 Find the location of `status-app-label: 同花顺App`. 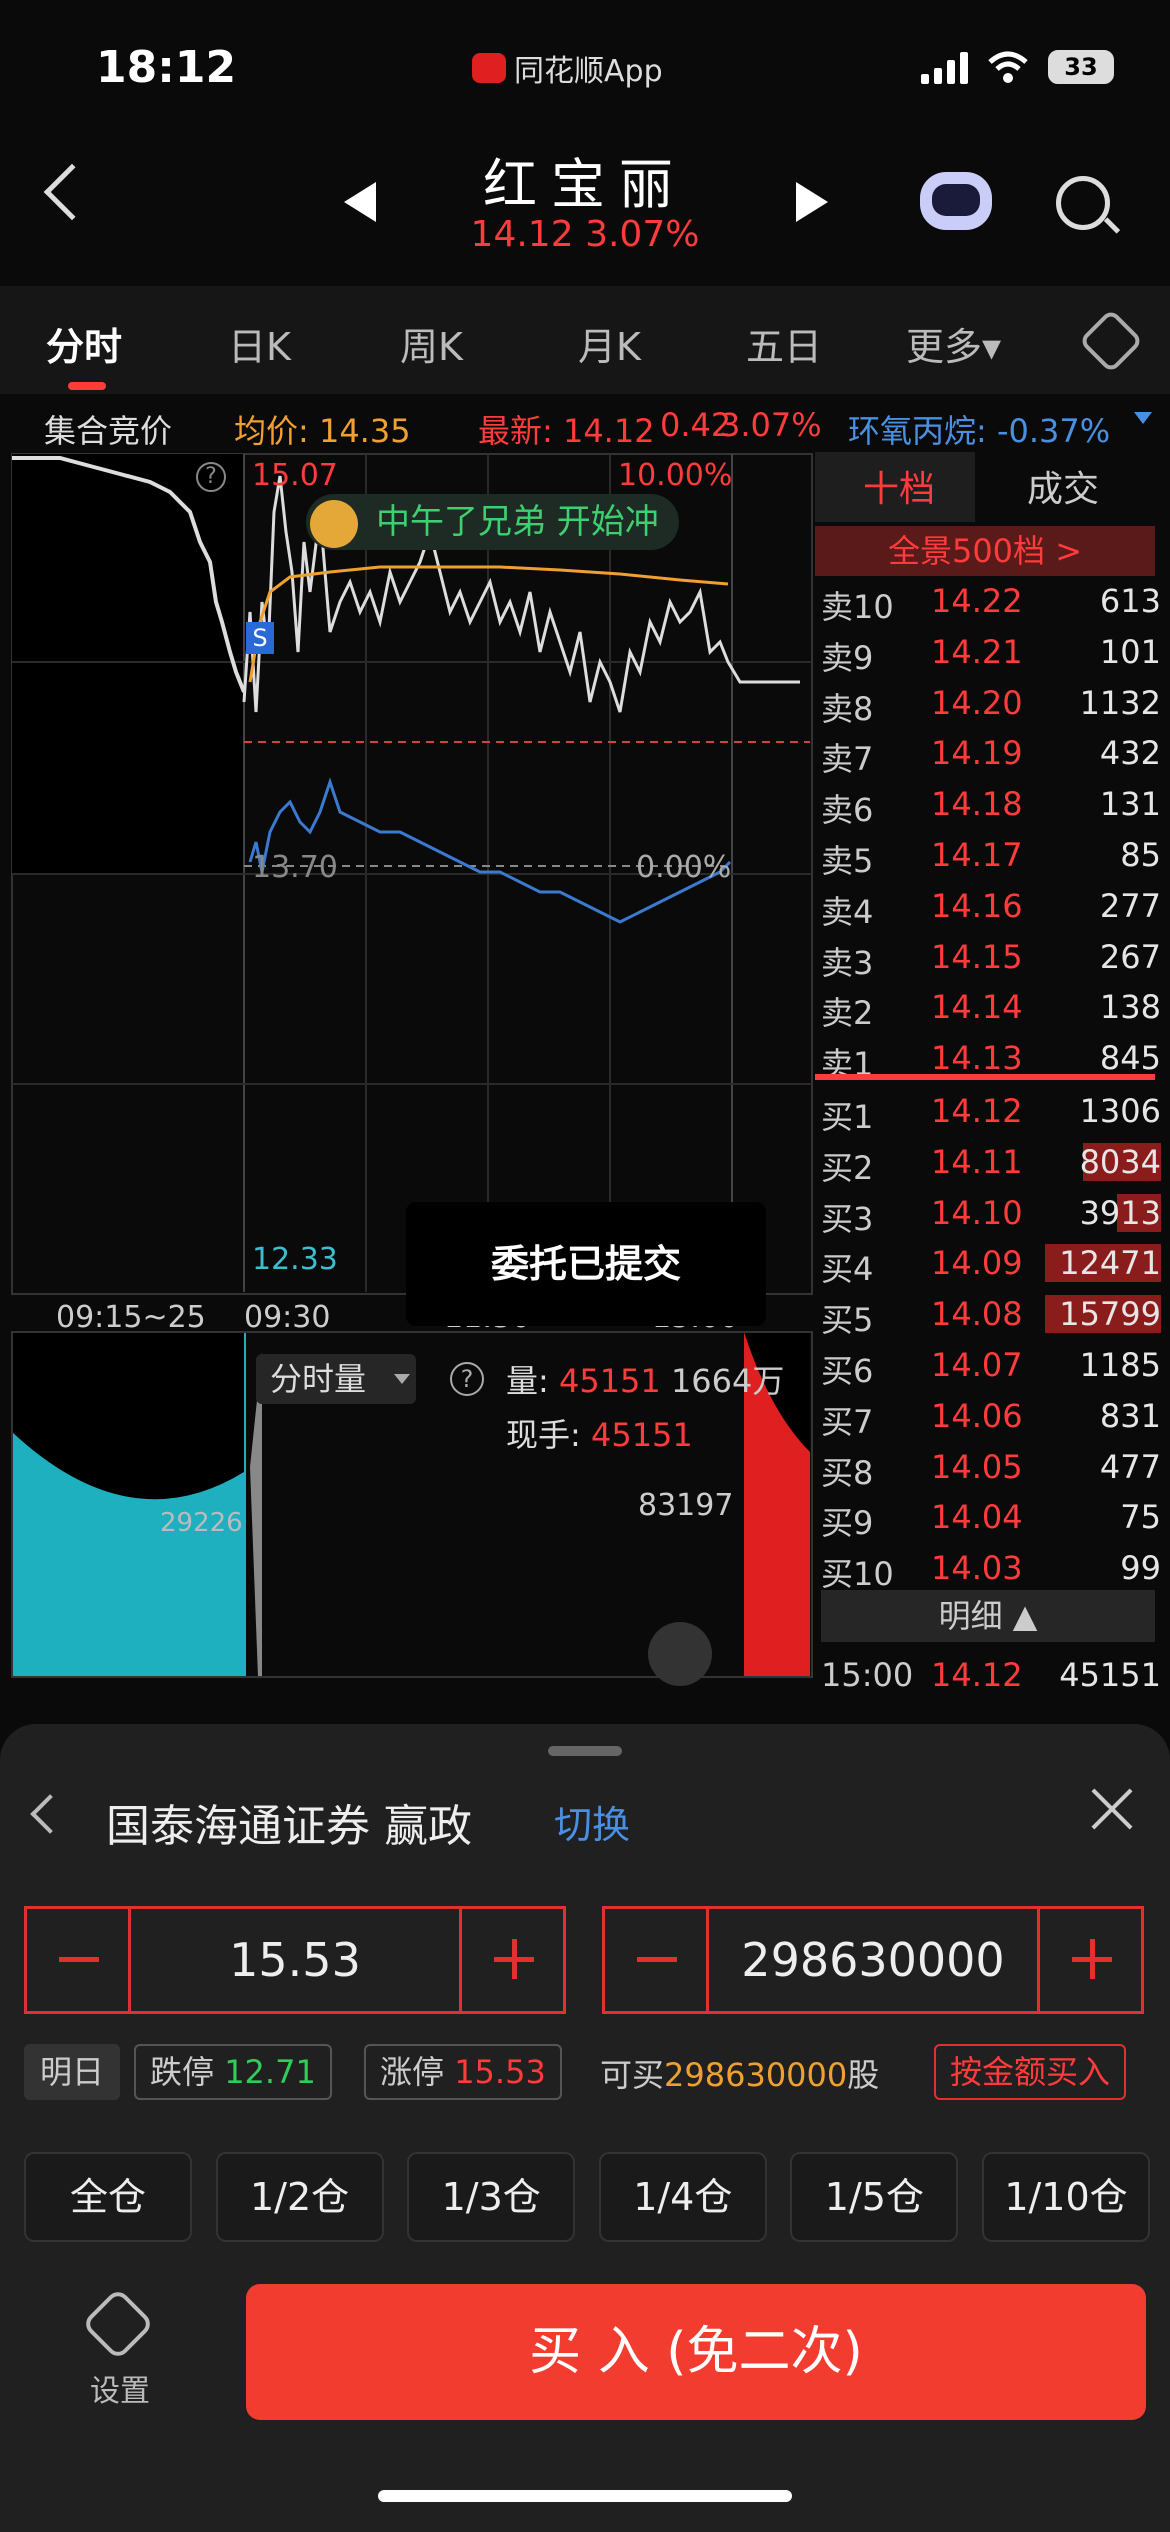

status-app-label: 同花顺App is located at coordinates (567, 68).